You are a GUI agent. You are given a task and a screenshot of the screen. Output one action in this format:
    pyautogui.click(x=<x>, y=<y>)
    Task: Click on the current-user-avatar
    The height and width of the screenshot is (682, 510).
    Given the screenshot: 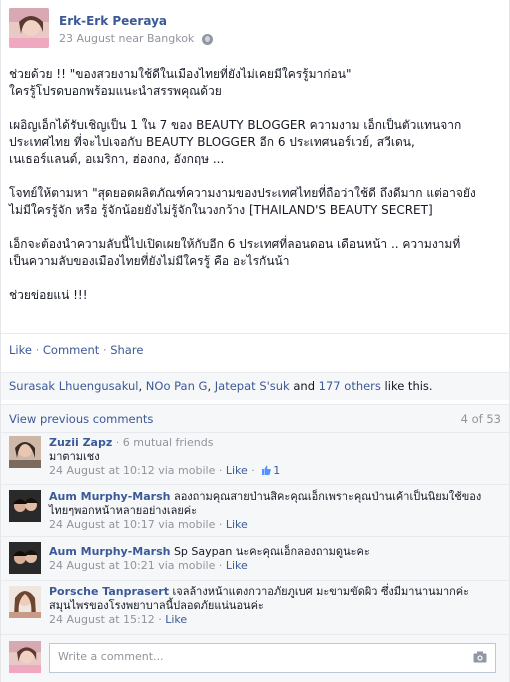 What is the action you would take?
    pyautogui.click(x=25, y=657)
    